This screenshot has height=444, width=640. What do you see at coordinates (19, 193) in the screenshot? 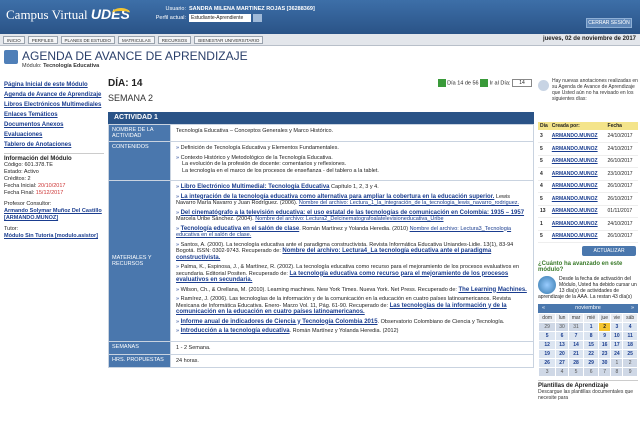
I see `end-label: Fecha Final:` at bounding box center [19, 193].